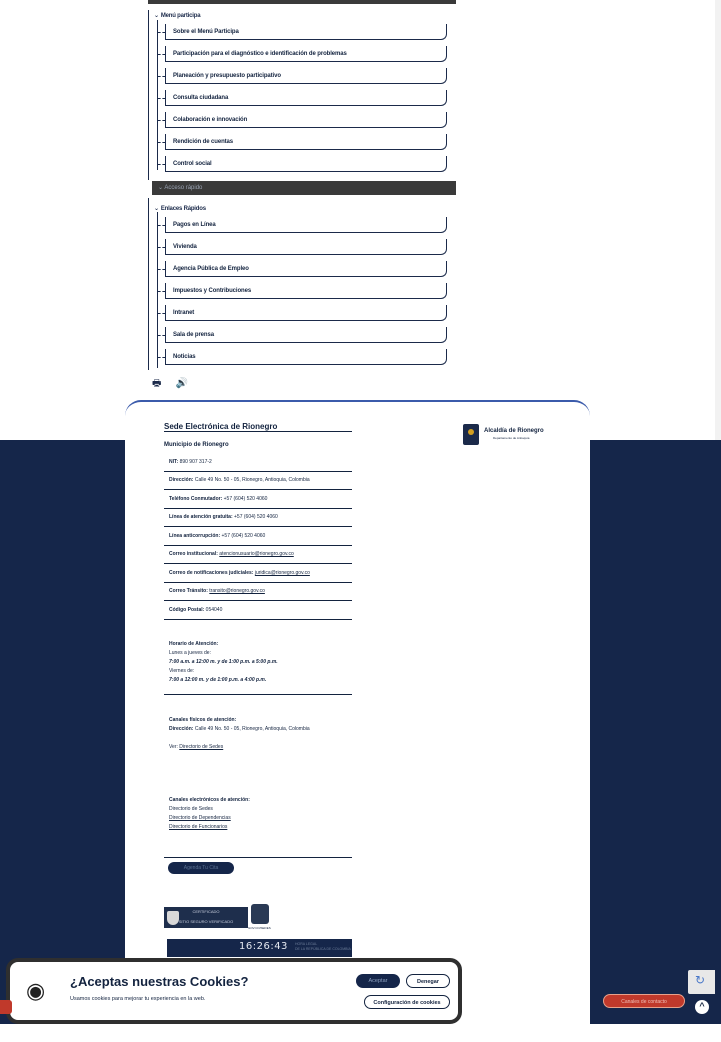  Describe the element at coordinates (198, 827) in the screenshot. I see `funcionarios-link: Directorio de Funcionarios` at that location.